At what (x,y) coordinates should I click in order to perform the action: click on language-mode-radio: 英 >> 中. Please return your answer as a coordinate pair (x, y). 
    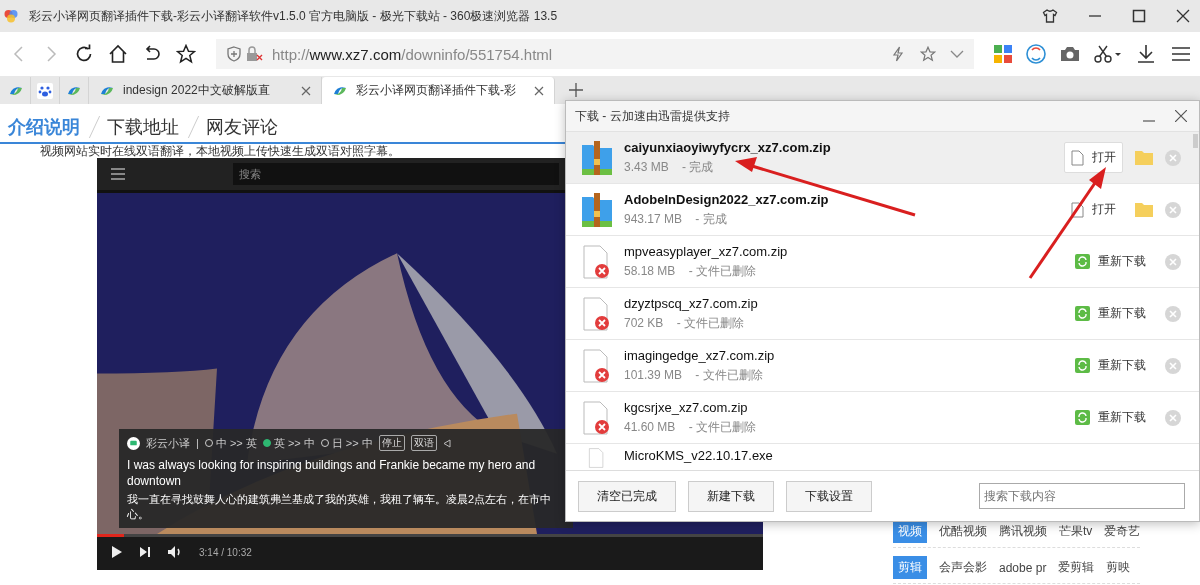
    Looking at the image, I should click on (288, 443).